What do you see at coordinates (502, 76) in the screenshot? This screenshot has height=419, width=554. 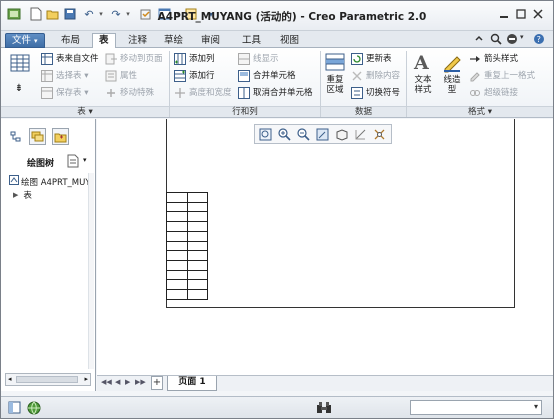 I see `repeat-format-button: 重复上一格式` at bounding box center [502, 76].